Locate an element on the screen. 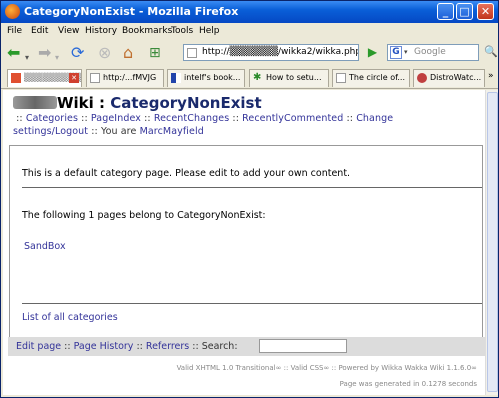 This screenshot has height=398, width=499. menu-help: Help is located at coordinates (209, 31).